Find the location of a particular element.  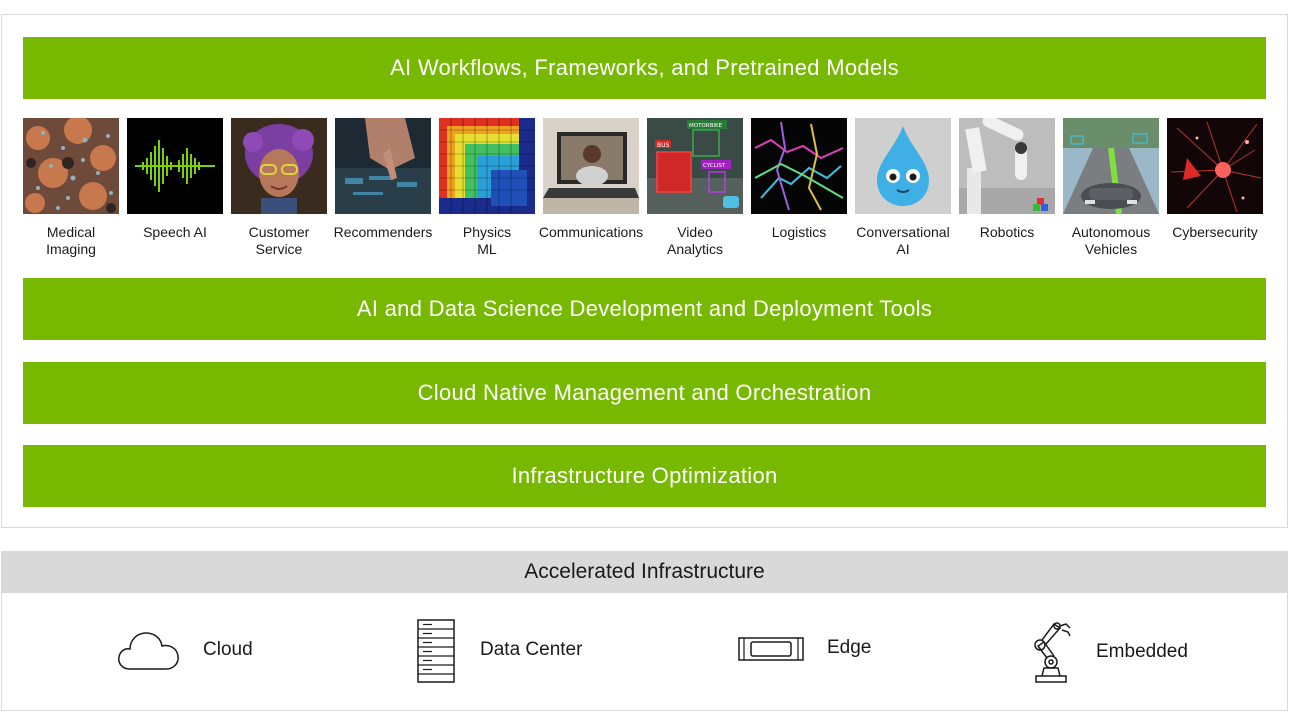

medical-imaging-thumbnail is located at coordinates (71, 166).